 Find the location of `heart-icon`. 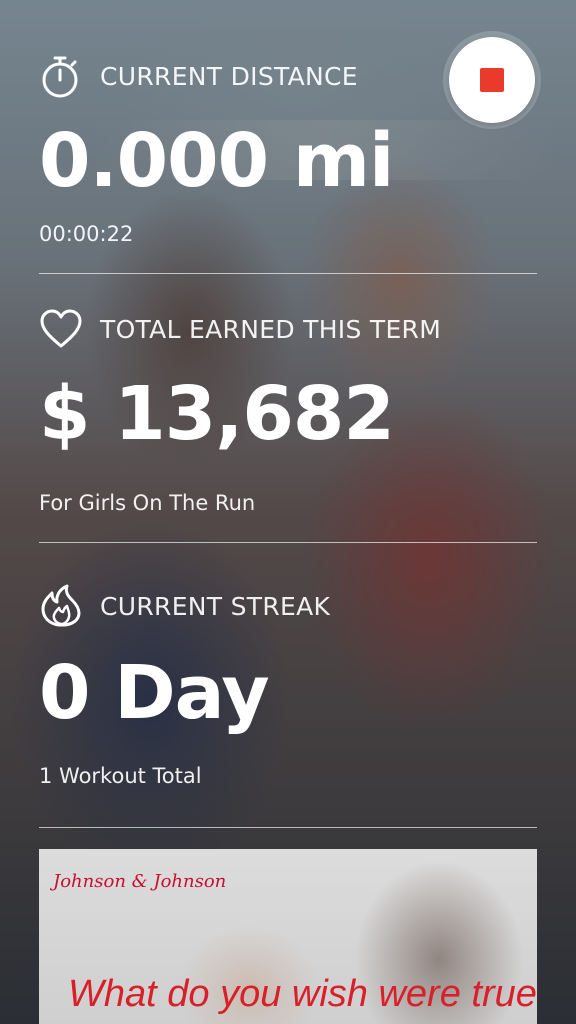

heart-icon is located at coordinates (61, 329).